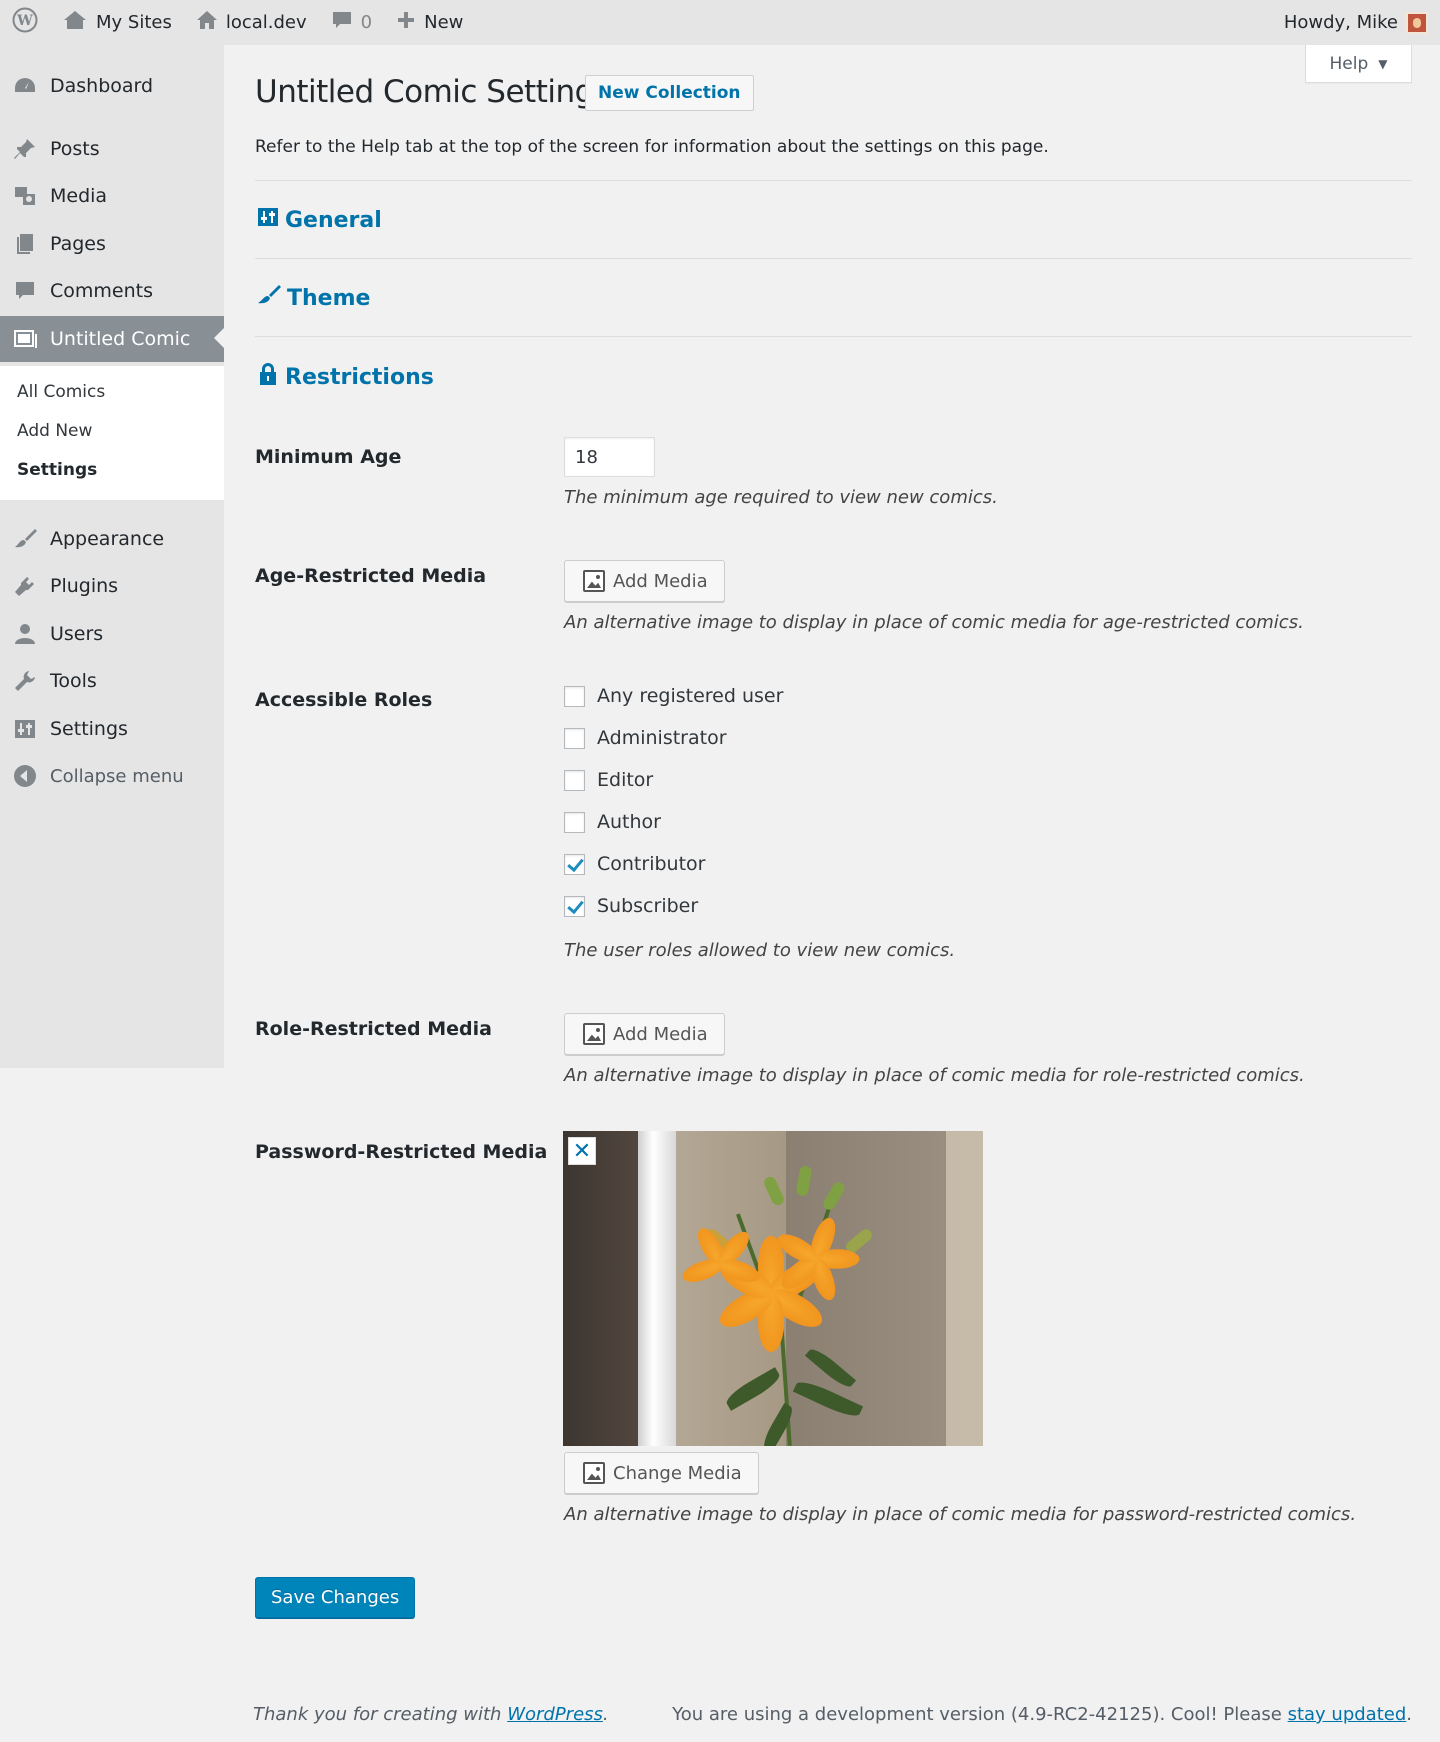 Image resolution: width=1440 pixels, height=1742 pixels. What do you see at coordinates (359, 377) in the screenshot?
I see `section-restrictions-label: Restrictions` at bounding box center [359, 377].